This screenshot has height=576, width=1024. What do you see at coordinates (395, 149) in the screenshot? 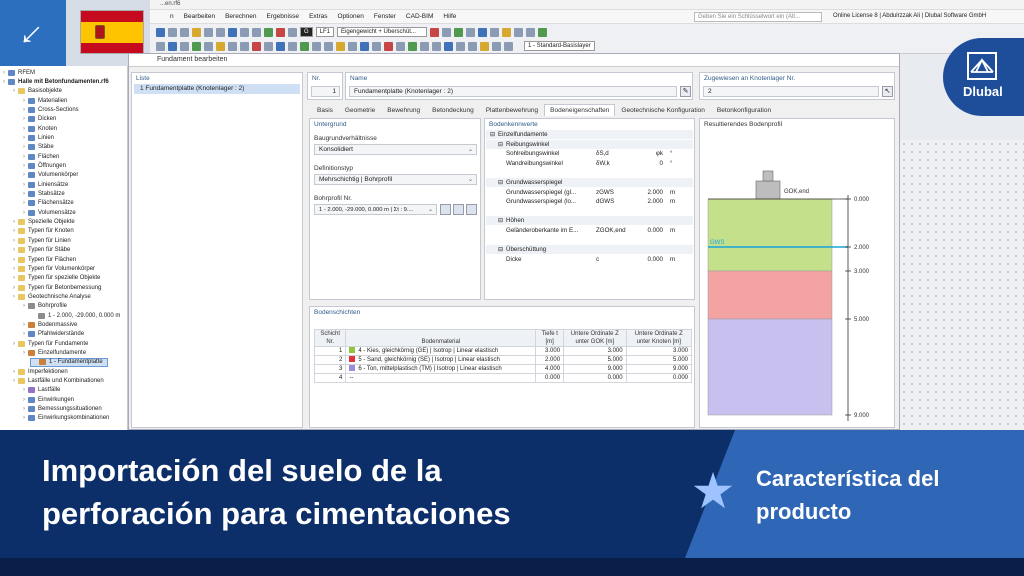
I see `ground-select: Konsolidiert ⌄` at bounding box center [395, 149].